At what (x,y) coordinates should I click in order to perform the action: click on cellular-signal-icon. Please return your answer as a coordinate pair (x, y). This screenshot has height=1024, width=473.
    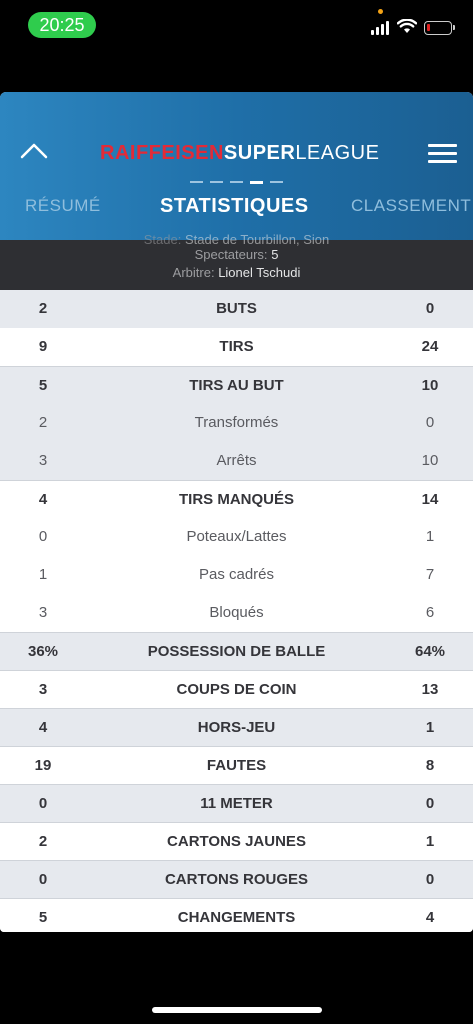
    Looking at the image, I should click on (381, 28).